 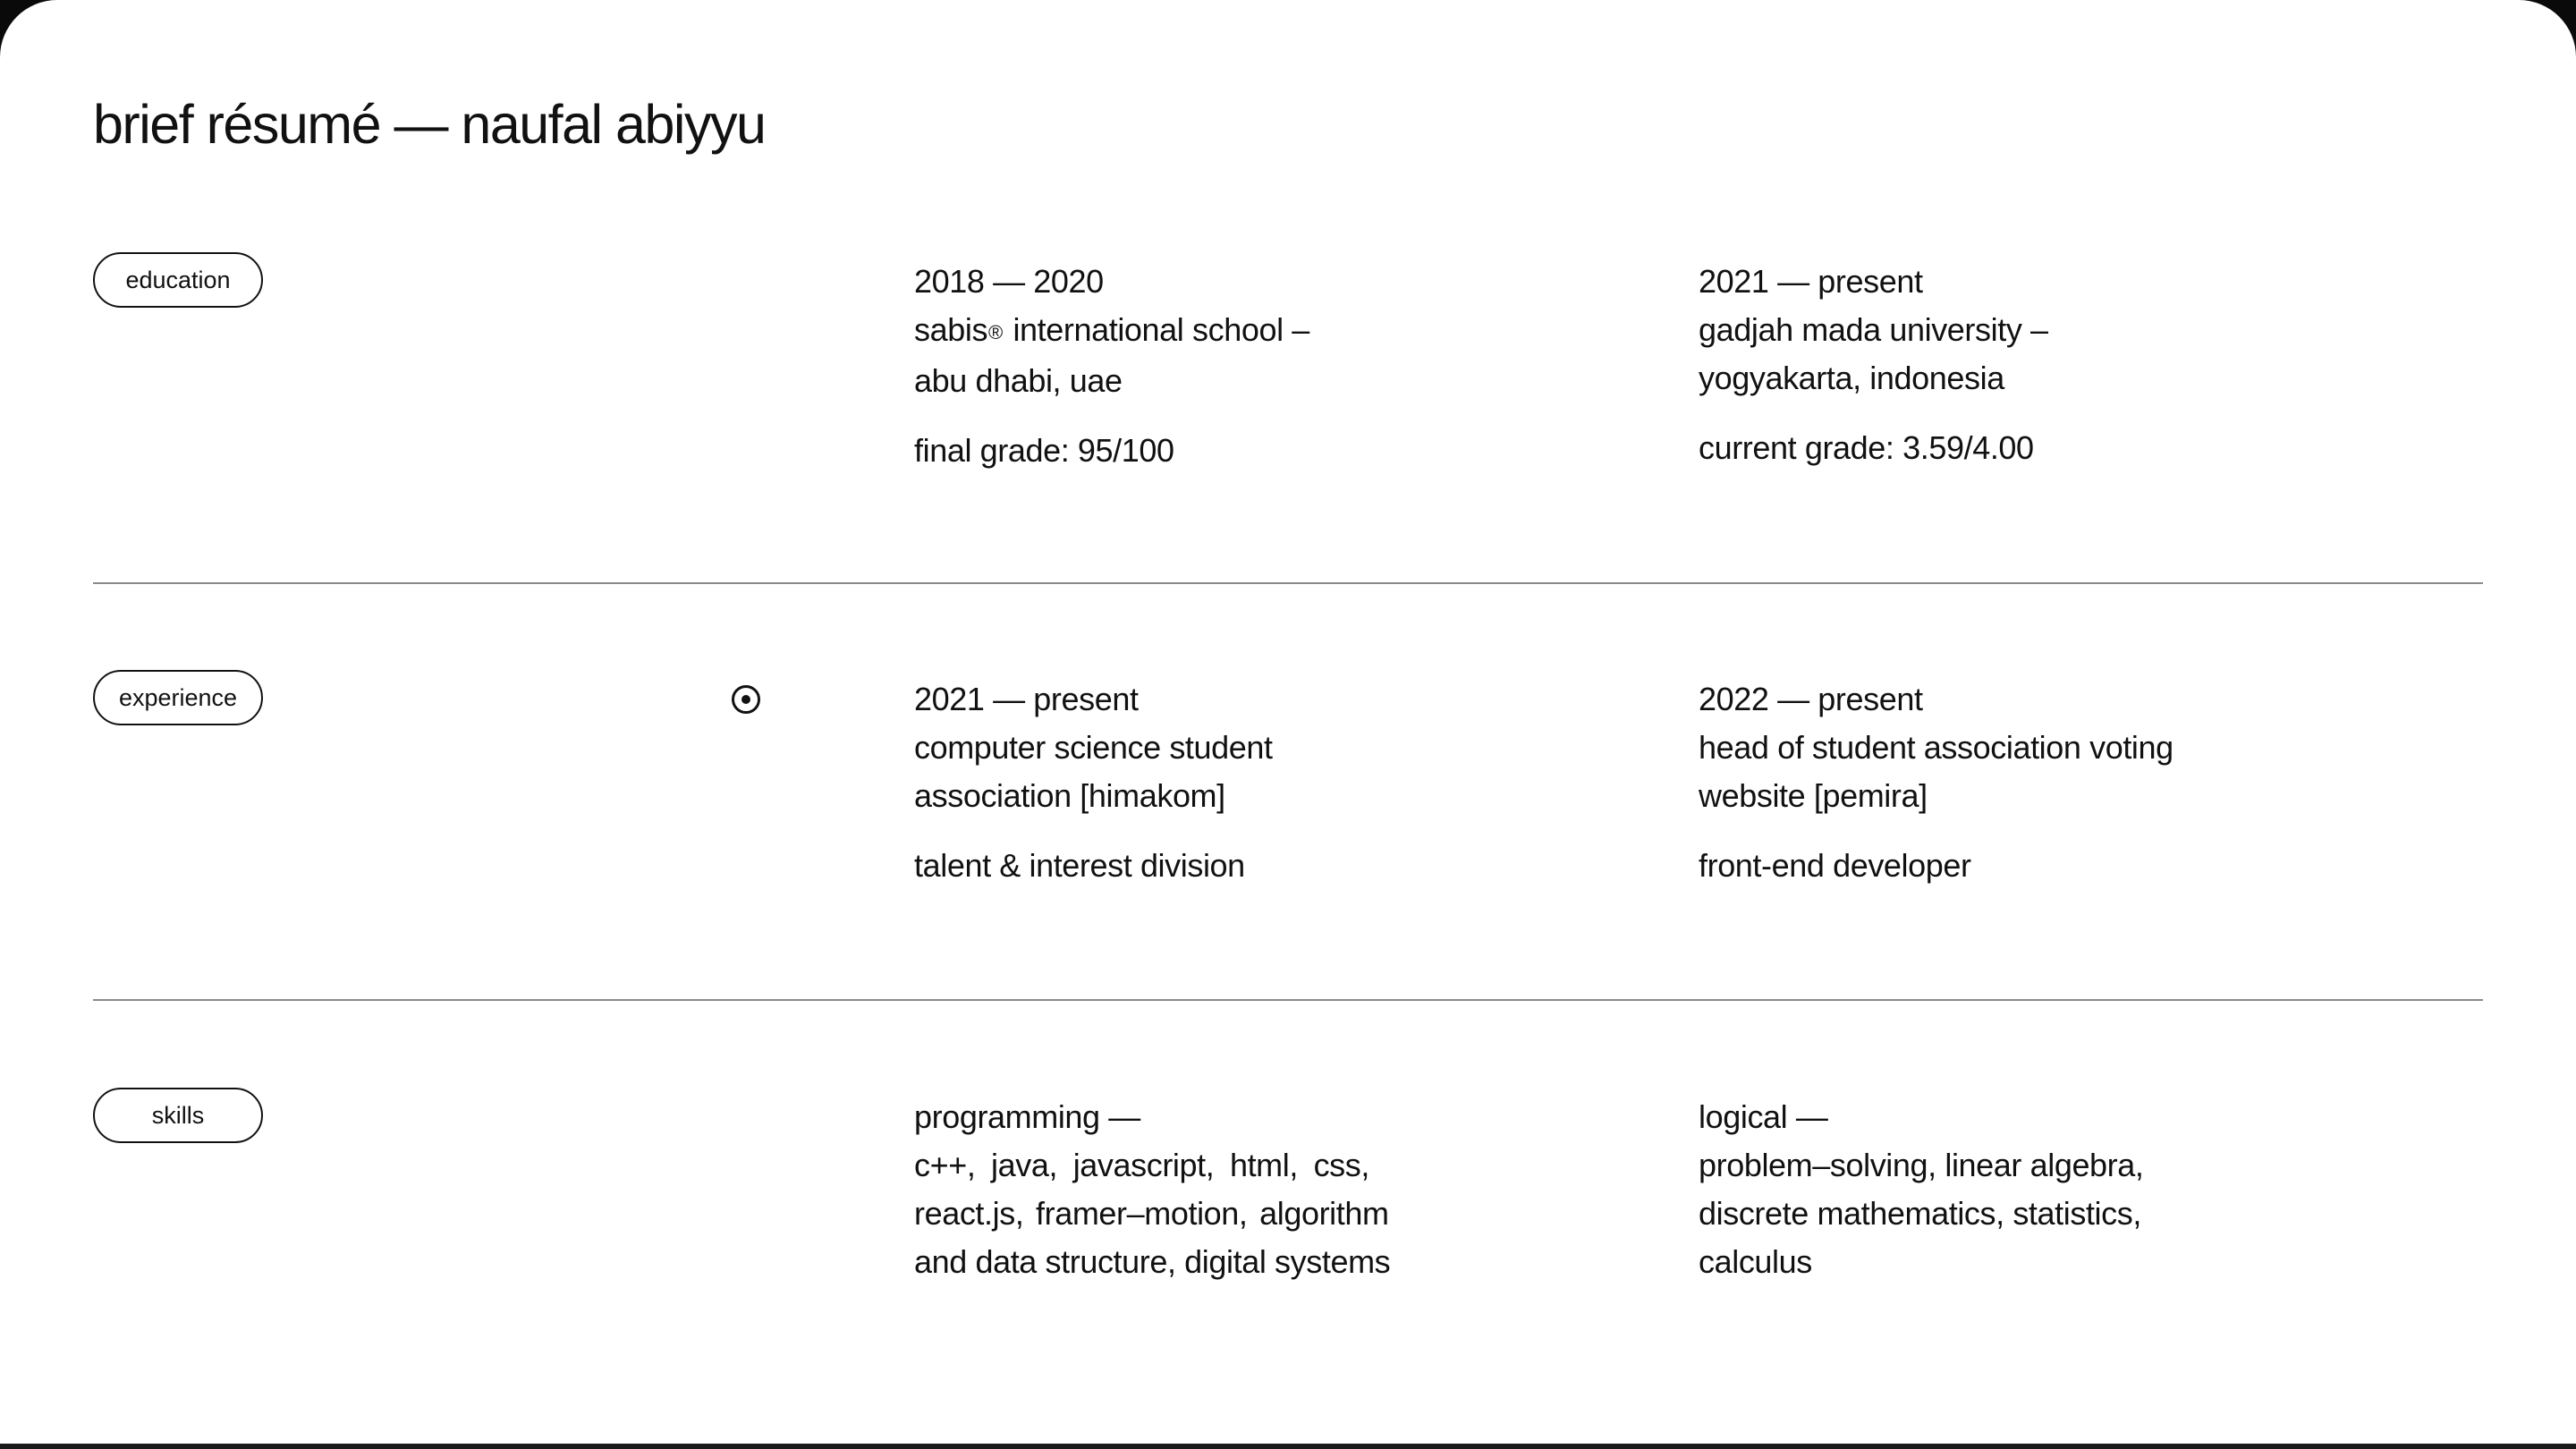 What do you see at coordinates (1873, 329) in the screenshot?
I see `education-school: gadjah mada university –` at bounding box center [1873, 329].